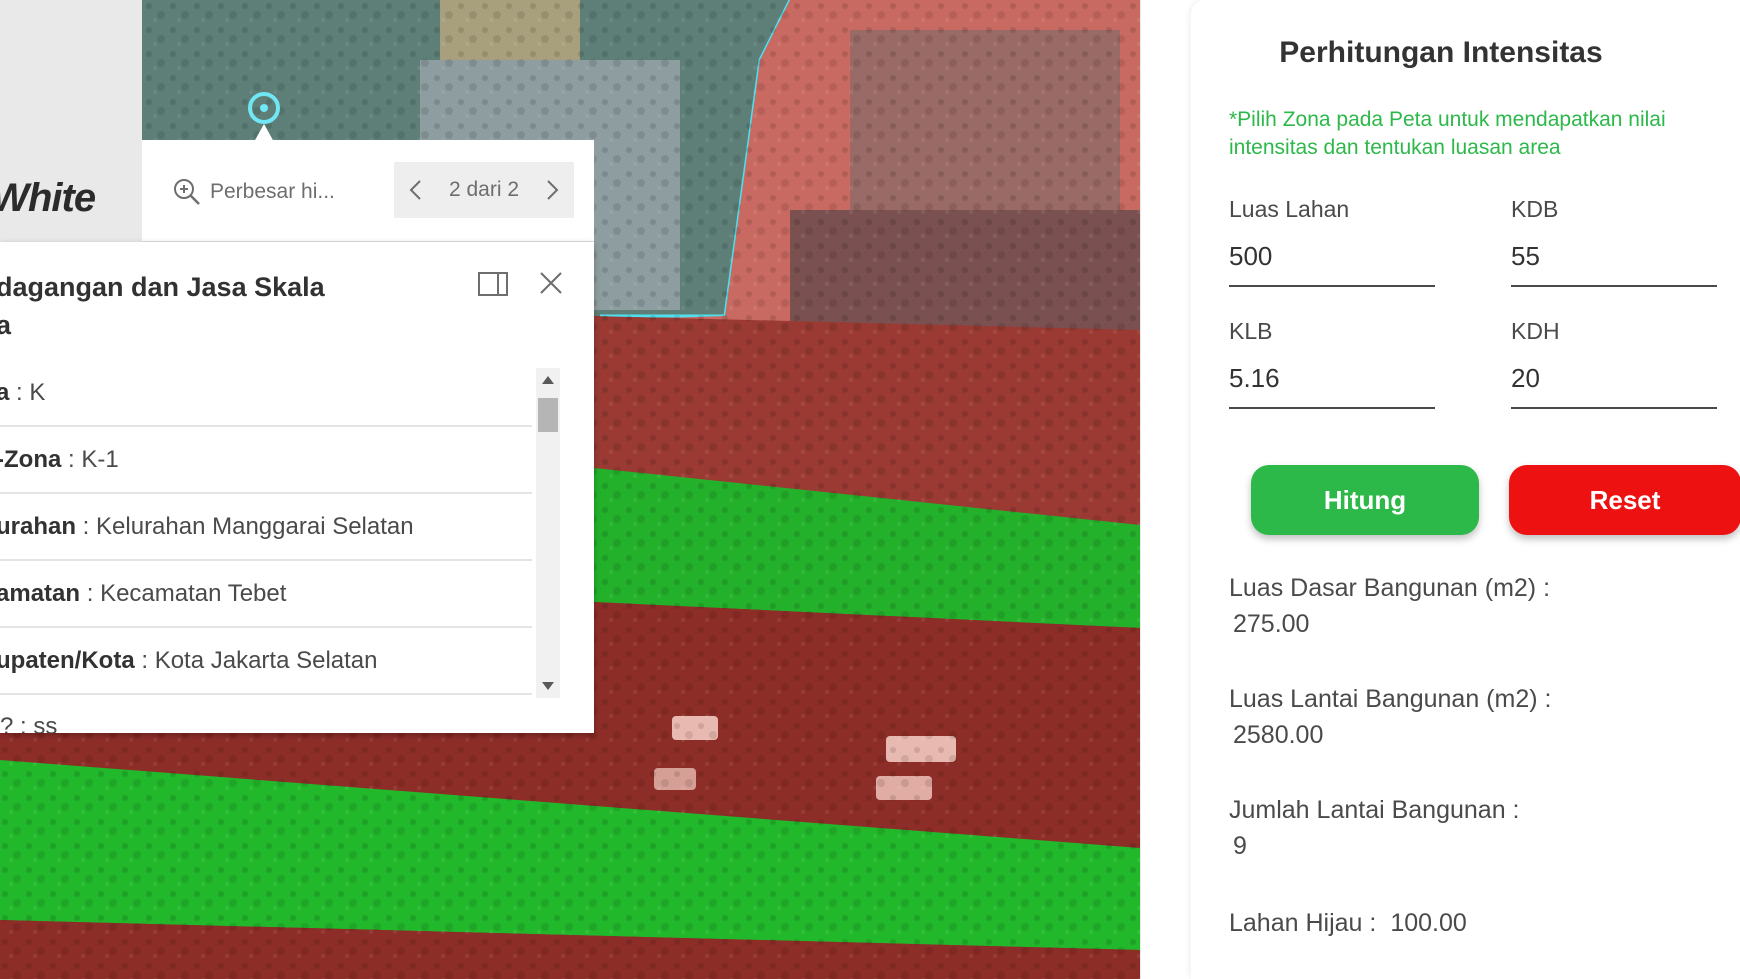 The width and height of the screenshot is (1740, 979). I want to click on scroll-down-button, so click(548, 686).